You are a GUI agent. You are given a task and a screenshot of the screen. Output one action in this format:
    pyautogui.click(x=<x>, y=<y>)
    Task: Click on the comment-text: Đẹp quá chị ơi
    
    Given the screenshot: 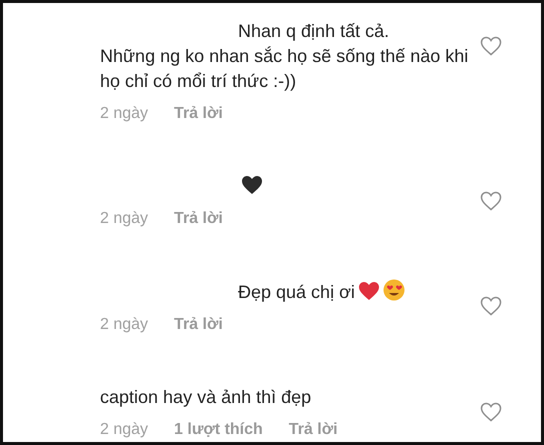 What is the action you would take?
    pyautogui.click(x=296, y=292)
    